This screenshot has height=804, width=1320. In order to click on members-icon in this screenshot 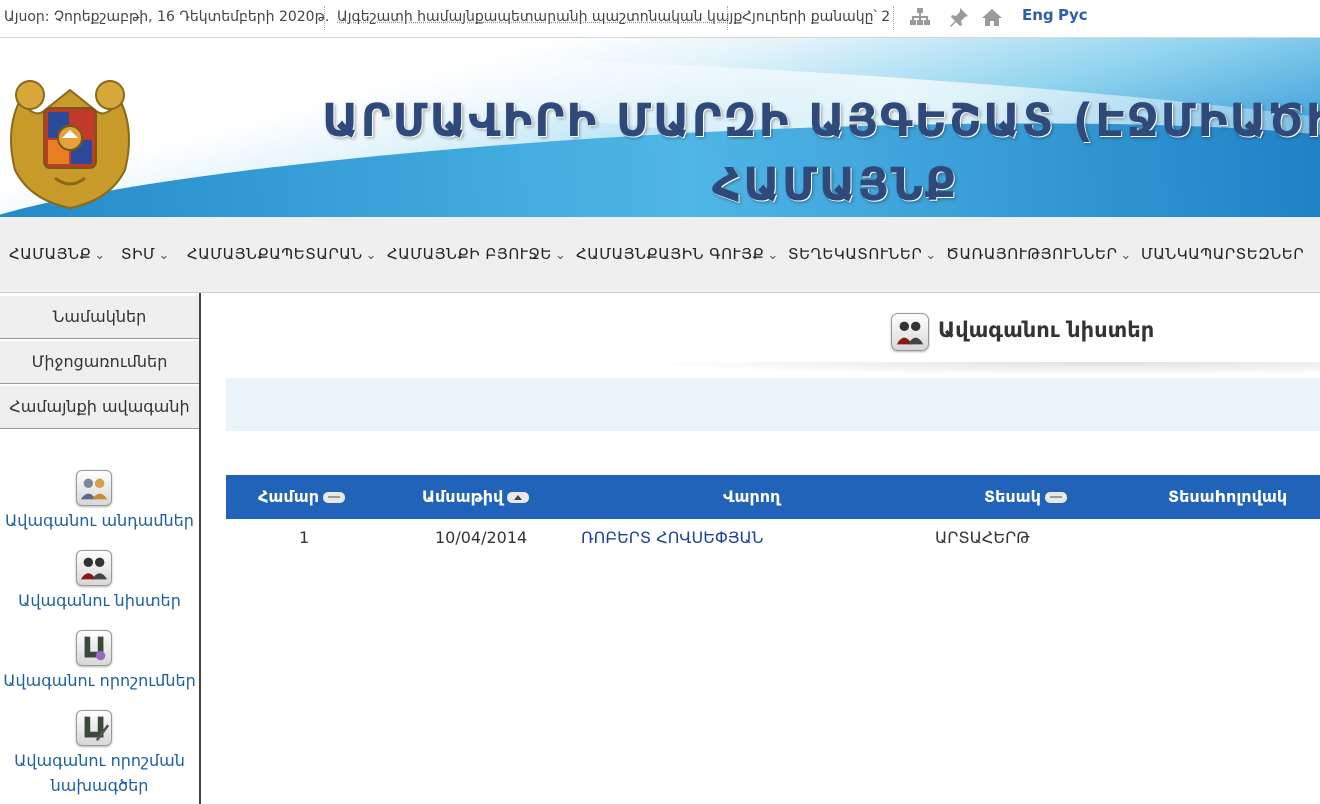, I will do `click(94, 488)`.